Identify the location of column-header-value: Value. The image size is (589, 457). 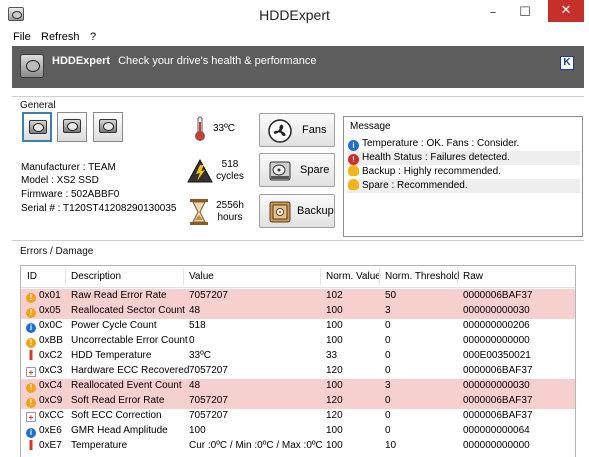
(201, 276).